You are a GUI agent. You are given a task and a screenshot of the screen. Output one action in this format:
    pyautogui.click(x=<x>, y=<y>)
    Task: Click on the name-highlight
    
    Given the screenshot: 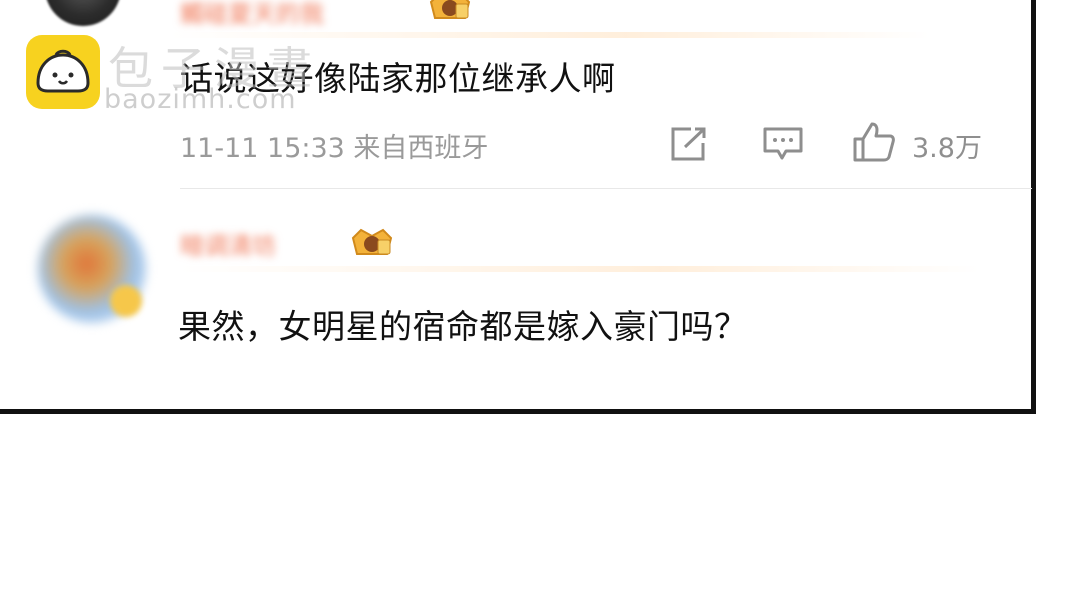 What is the action you would take?
    pyautogui.click(x=580, y=269)
    